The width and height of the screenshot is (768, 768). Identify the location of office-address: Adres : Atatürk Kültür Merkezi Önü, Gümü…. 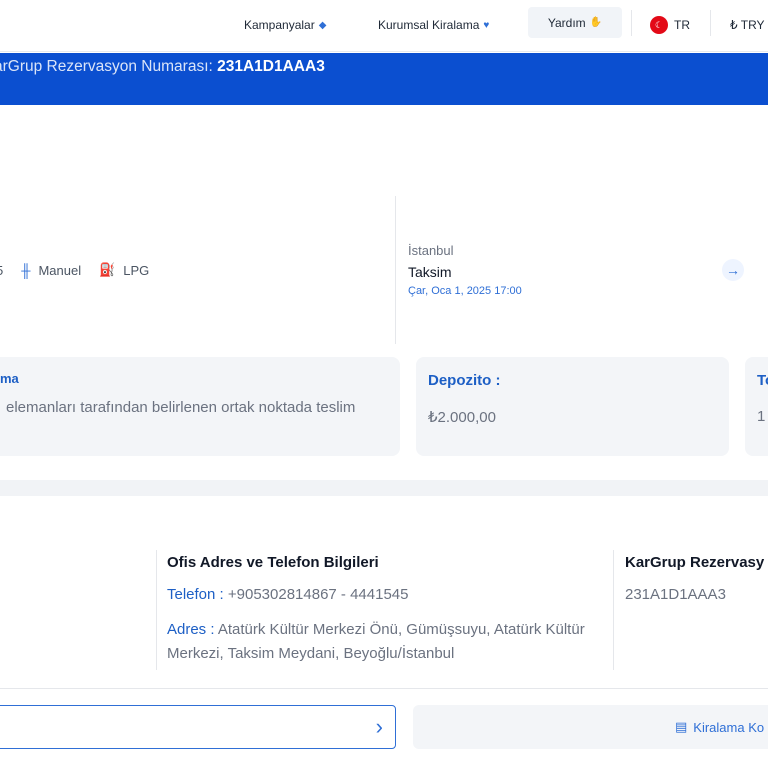
(382, 642).